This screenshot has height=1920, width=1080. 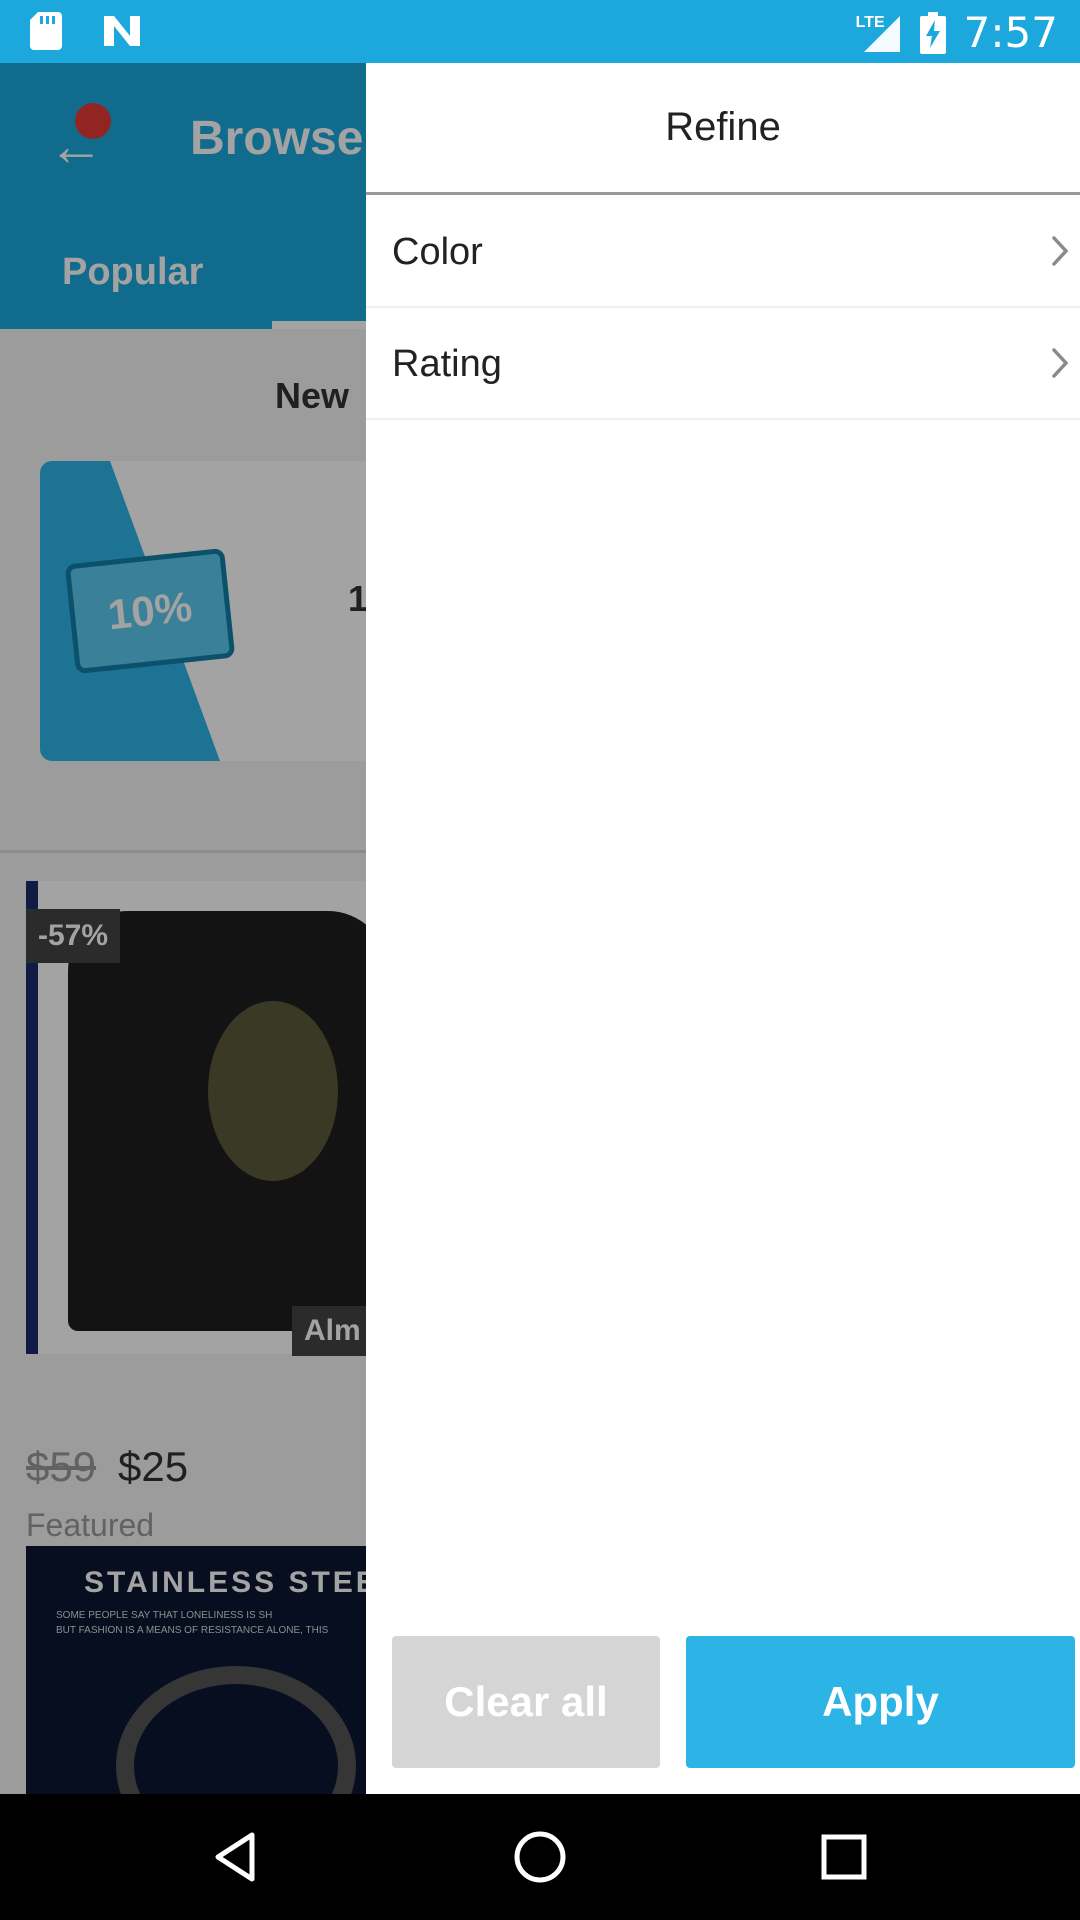 I want to click on status-bar: LTE 7:57, so click(x=540, y=31).